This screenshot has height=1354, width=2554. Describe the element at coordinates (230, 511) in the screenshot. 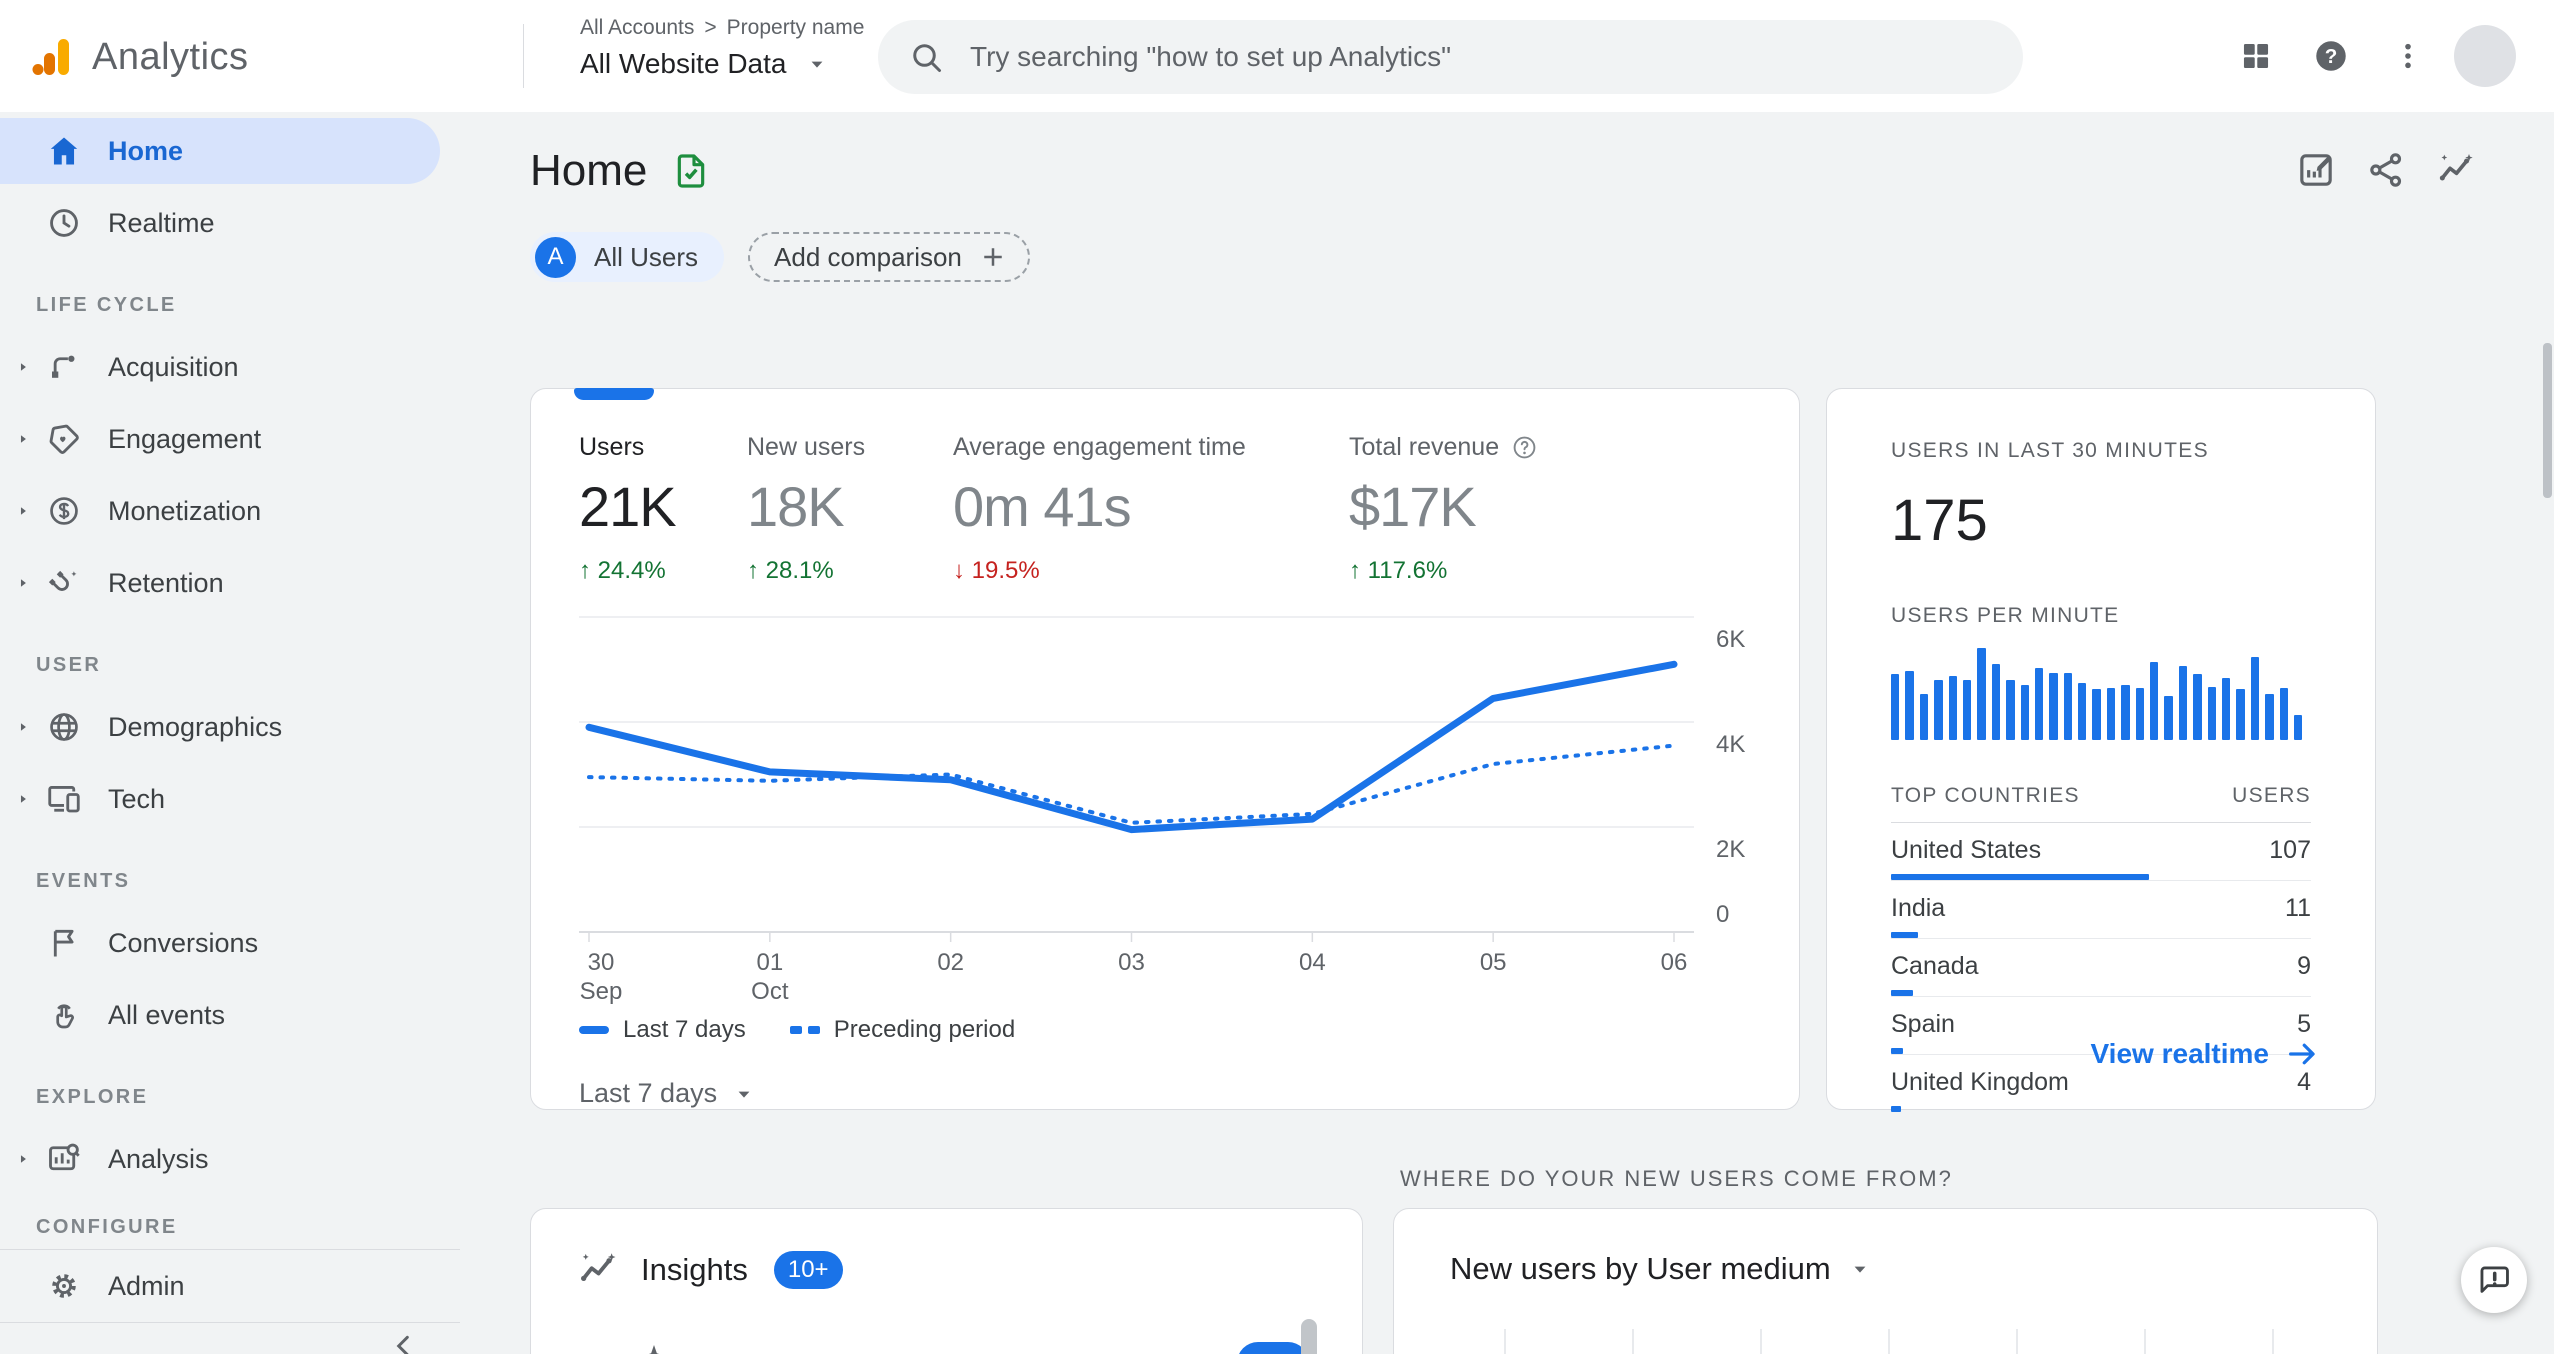

I see `sidebar-item-monetization: Monetization` at that location.